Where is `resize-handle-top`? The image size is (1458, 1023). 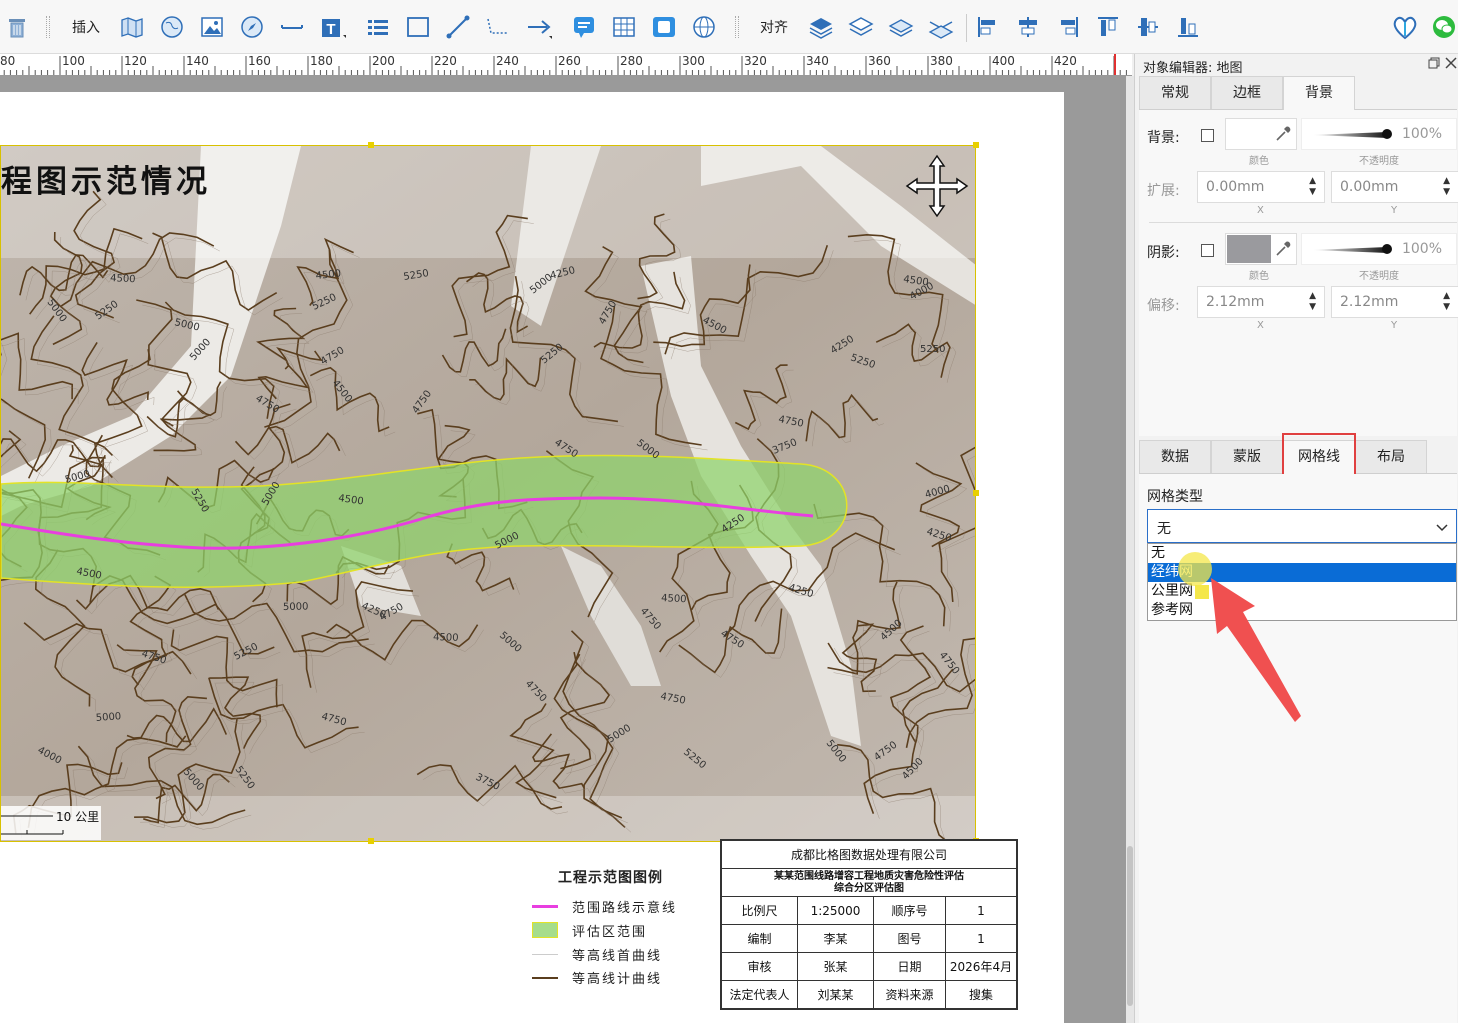 resize-handle-top is located at coordinates (371, 145).